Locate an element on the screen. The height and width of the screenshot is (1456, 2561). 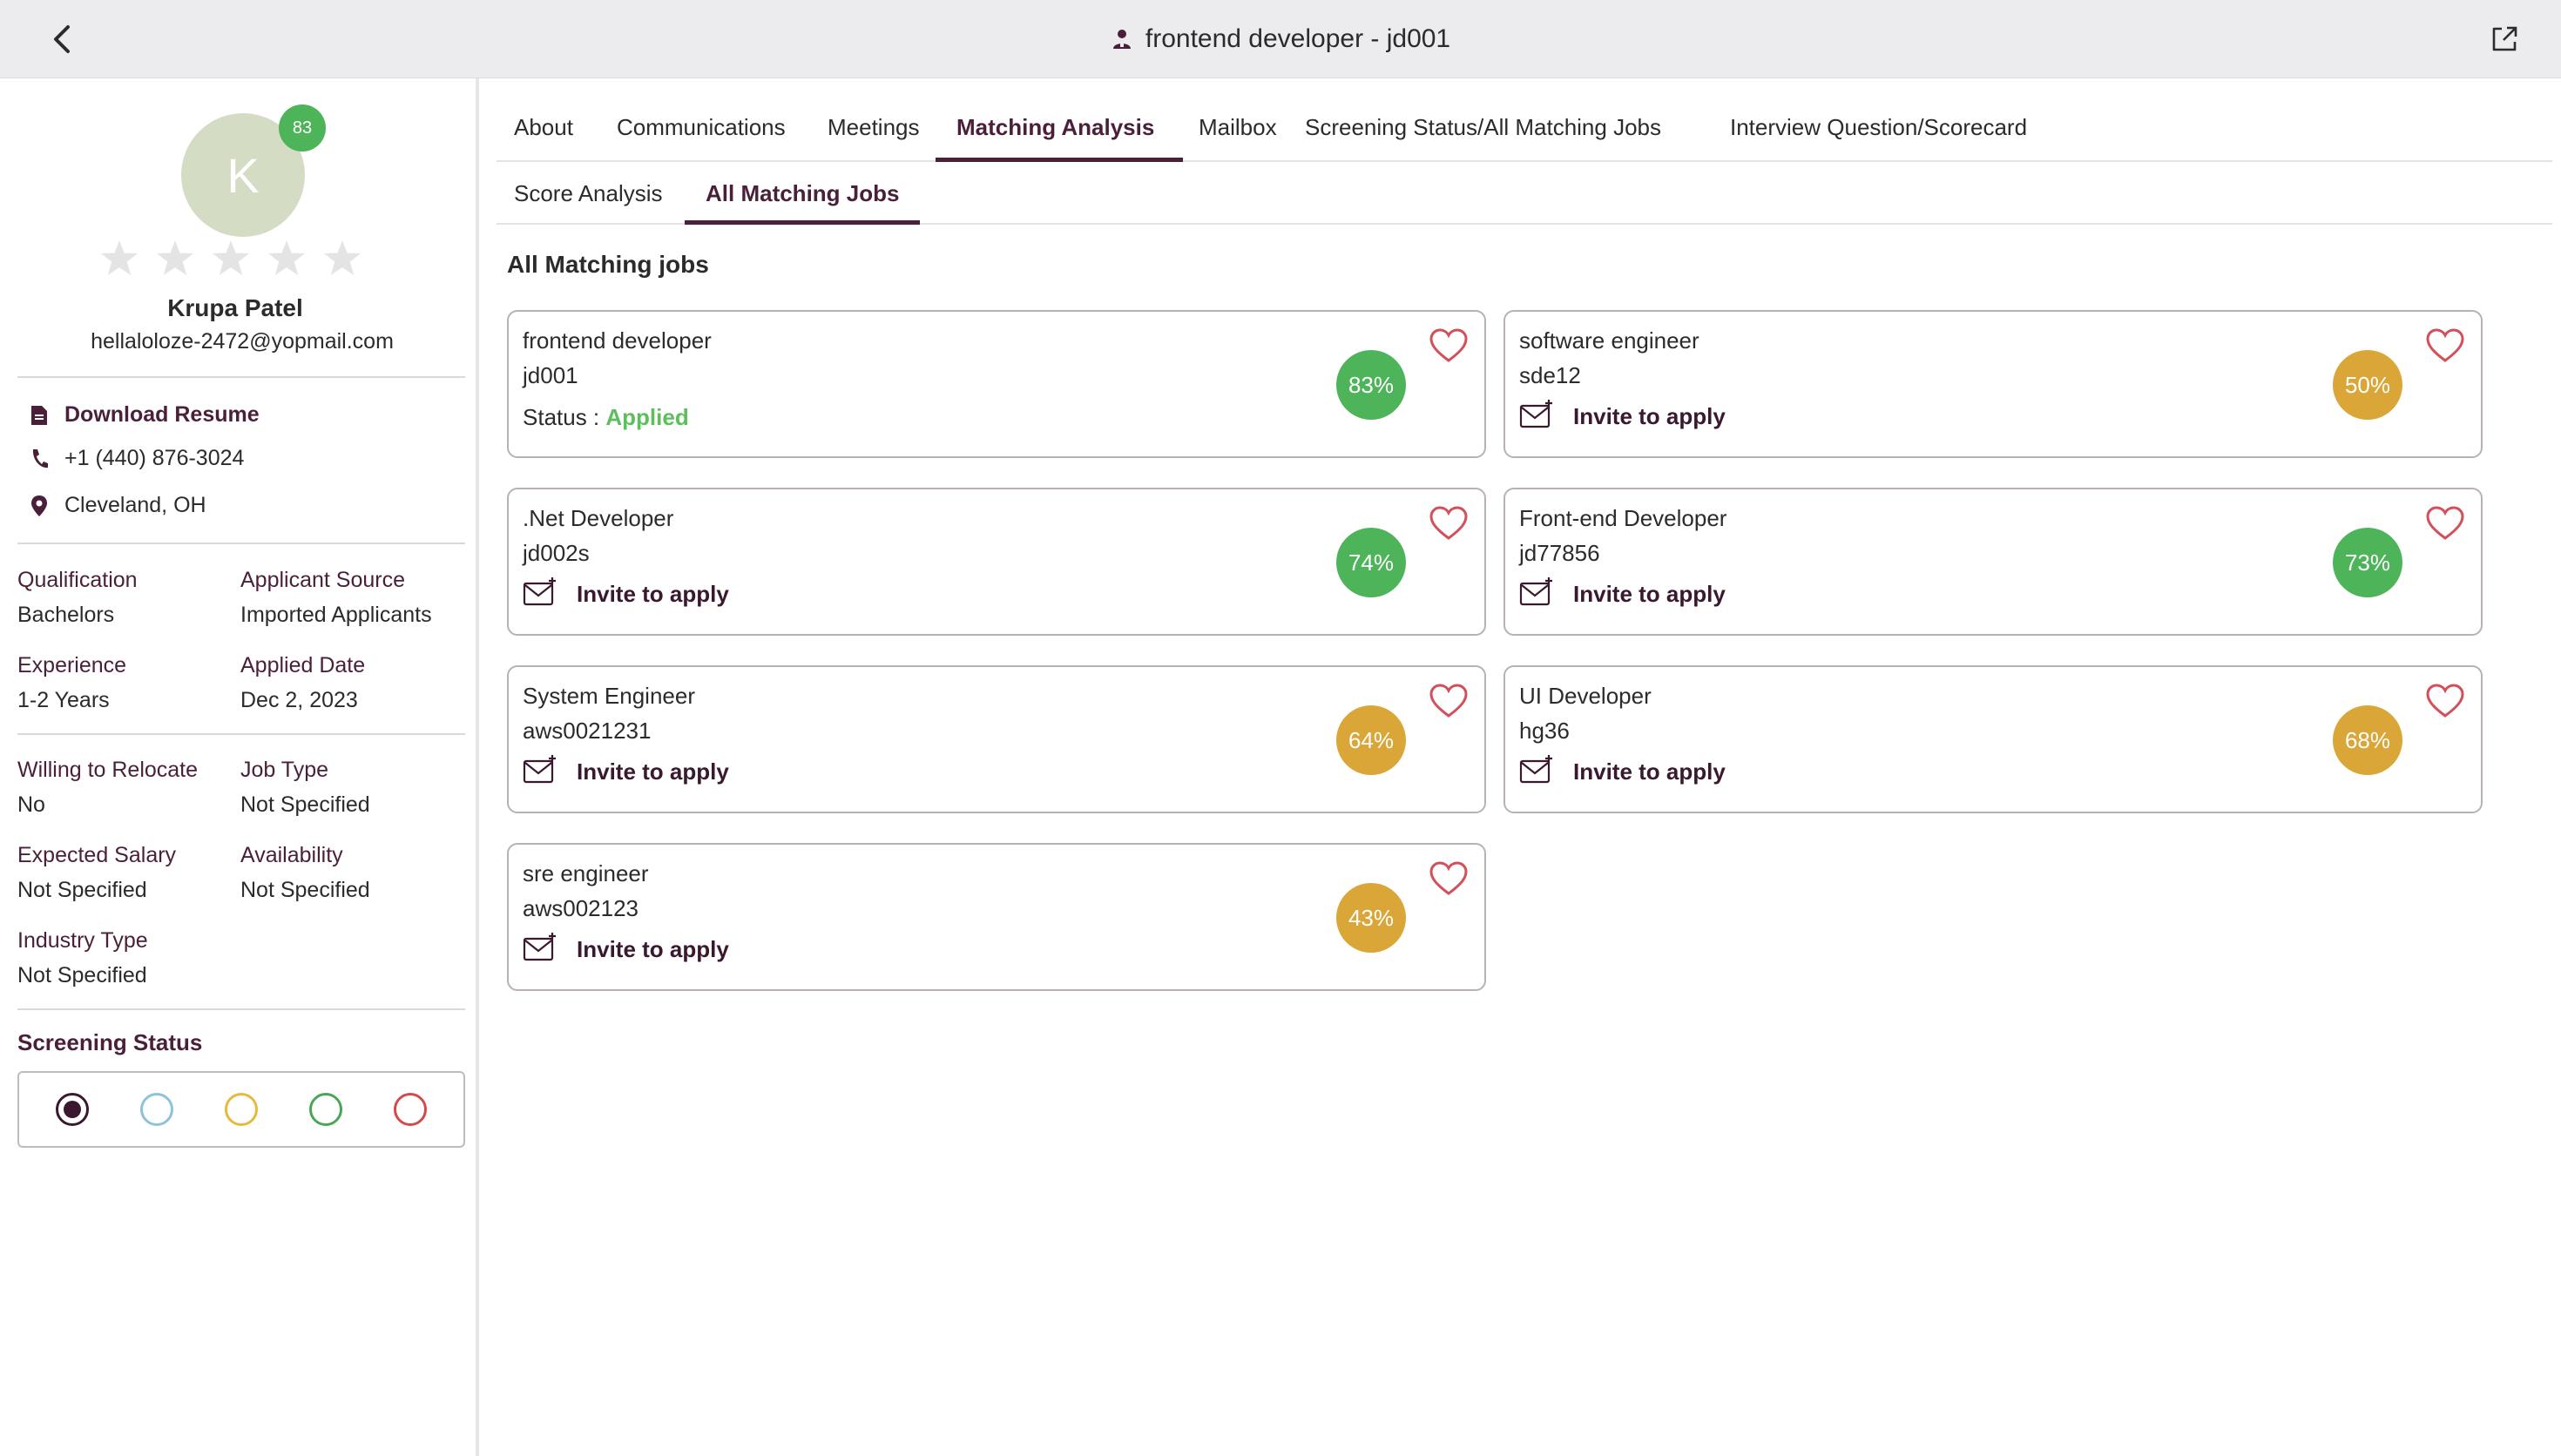
detail-value: Imported Applicants is located at coordinates (336, 615).